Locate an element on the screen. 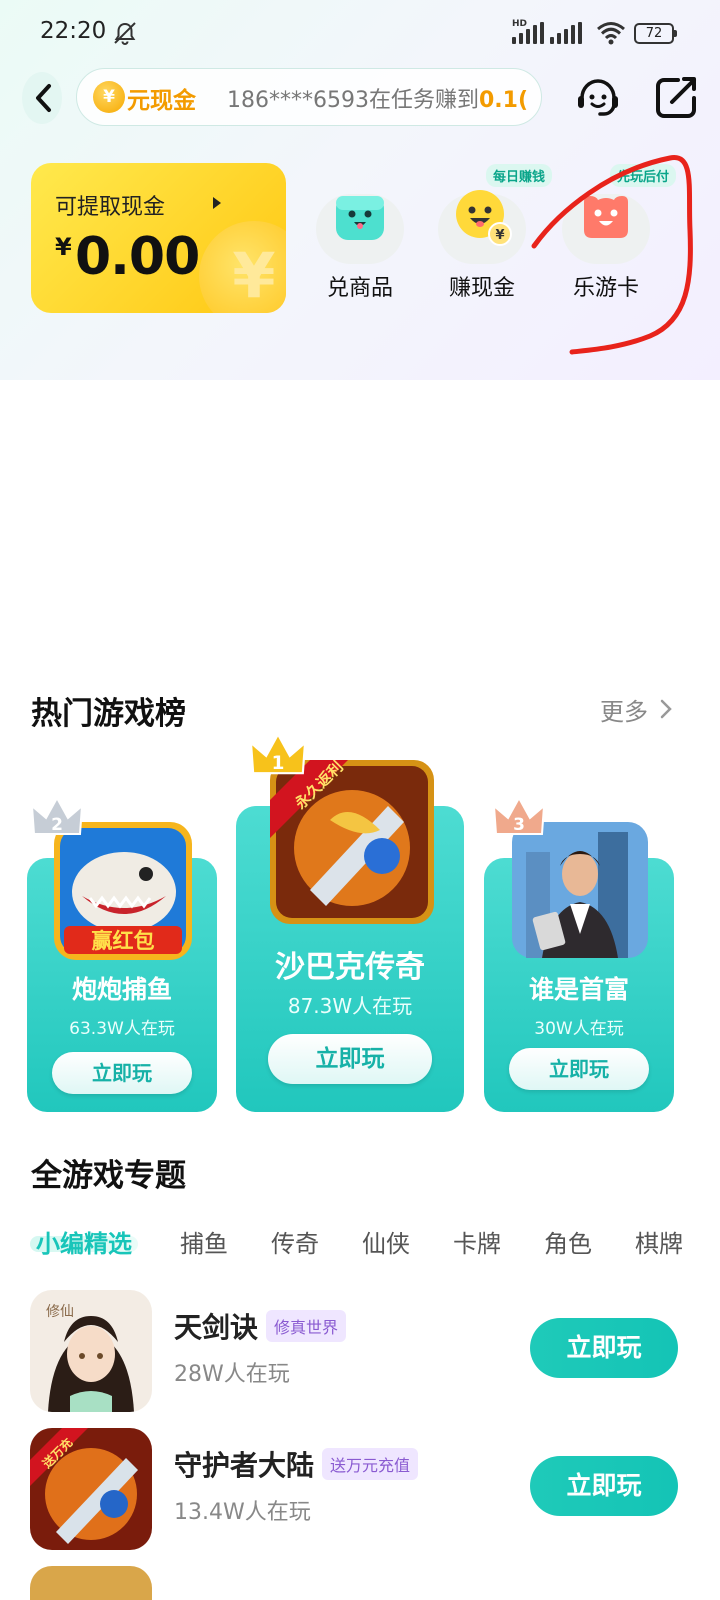 The width and height of the screenshot is (720, 1600). tab-chess: 棋牌 is located at coordinates (659, 1241).